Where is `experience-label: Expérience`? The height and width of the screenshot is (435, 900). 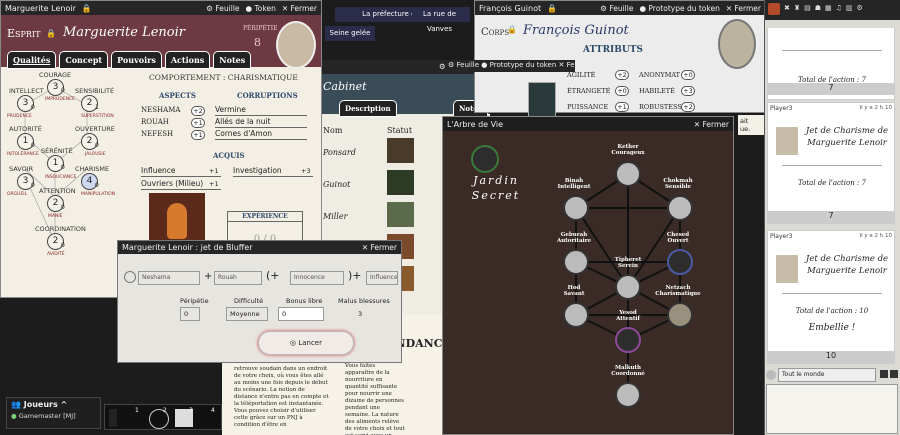
experience-label: Expérience is located at coordinates (265, 217).